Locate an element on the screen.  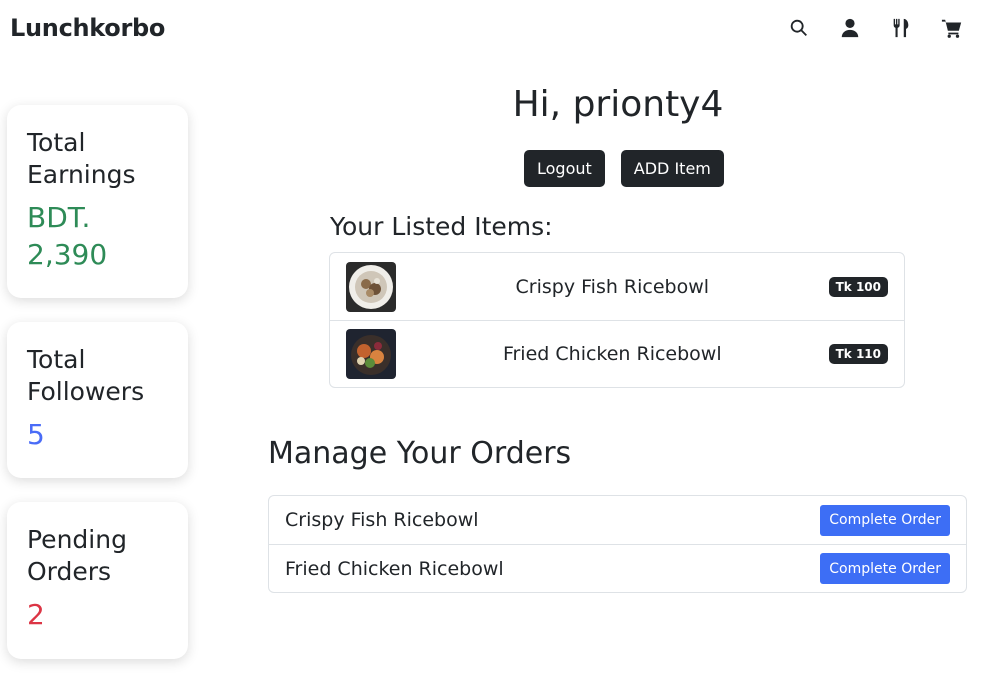
stat-card-pending: Pending Orders 2 is located at coordinates (97, 580).